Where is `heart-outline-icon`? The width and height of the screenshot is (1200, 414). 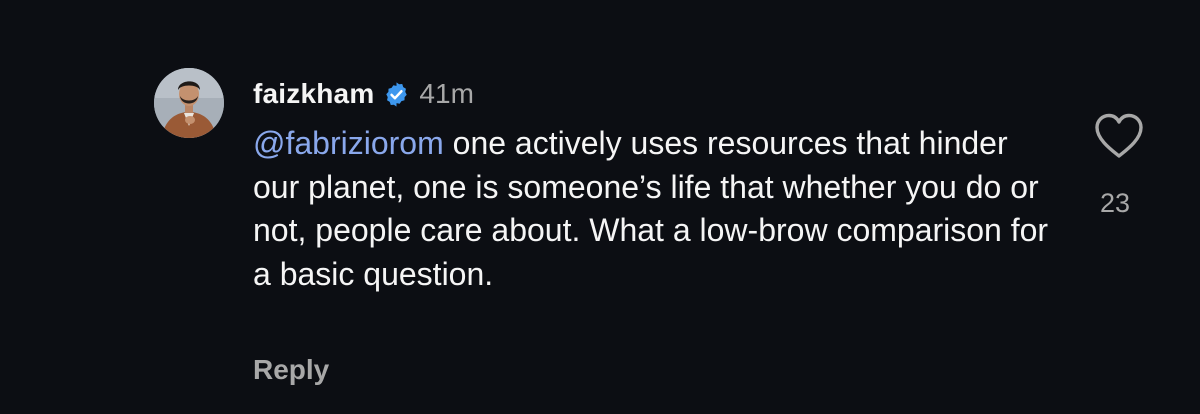
heart-outline-icon is located at coordinates (1119, 135).